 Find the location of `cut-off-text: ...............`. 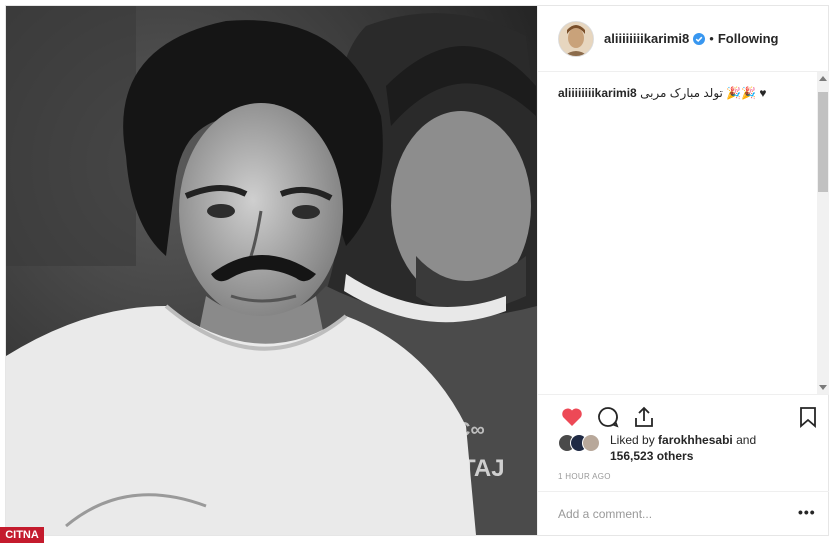

cut-off-text: ............... is located at coordinates (577, 389).